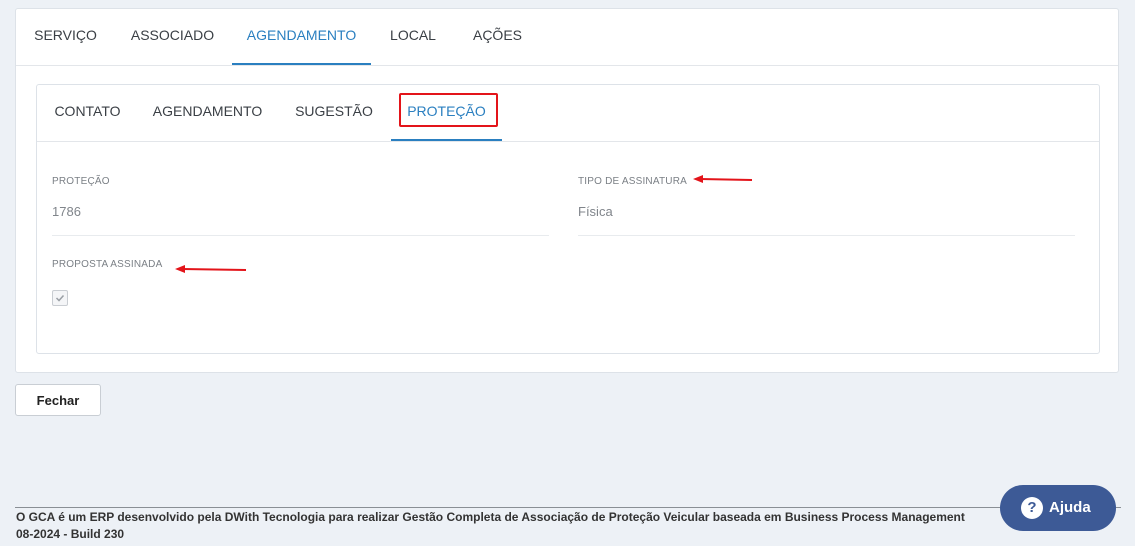 Image resolution: width=1135 pixels, height=546 pixels. Describe the element at coordinates (568, 113) in the screenshot. I see `sub-tab-bar: CONTATO AGENDAMENTO SUGESTÃO PROTEÇÃO` at that location.